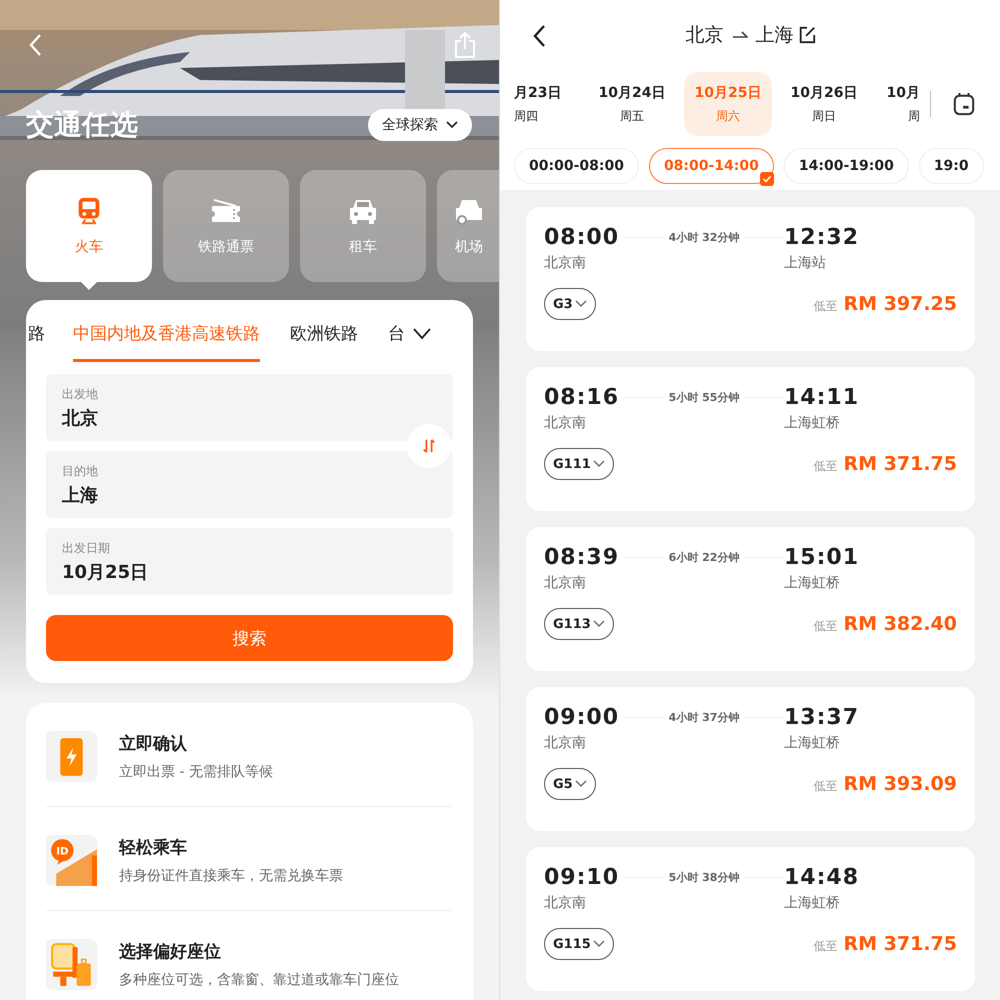 The image size is (1000, 1000). What do you see at coordinates (704, 717) in the screenshot?
I see `duration: 4小时 37分钟` at bounding box center [704, 717].